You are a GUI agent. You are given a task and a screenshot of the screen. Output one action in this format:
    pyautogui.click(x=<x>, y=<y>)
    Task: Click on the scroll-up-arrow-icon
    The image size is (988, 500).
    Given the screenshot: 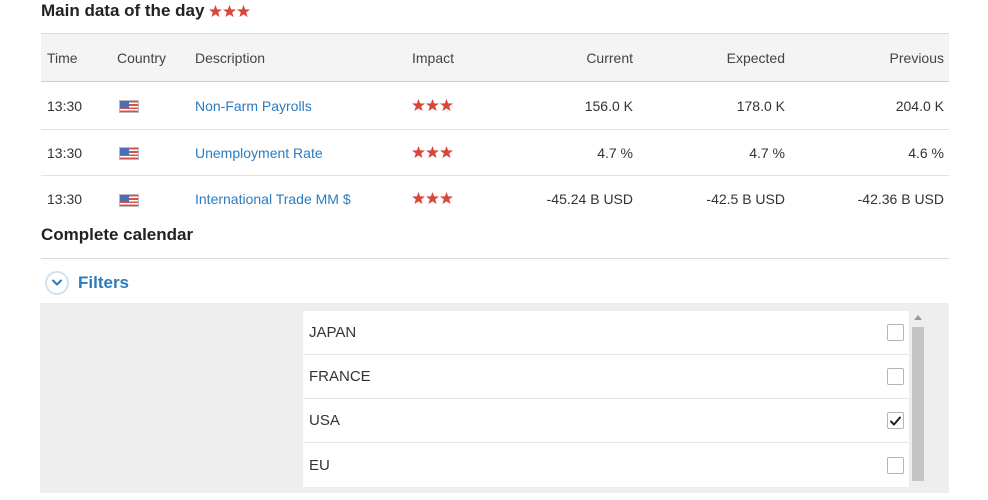 What is the action you would take?
    pyautogui.click(x=918, y=317)
    